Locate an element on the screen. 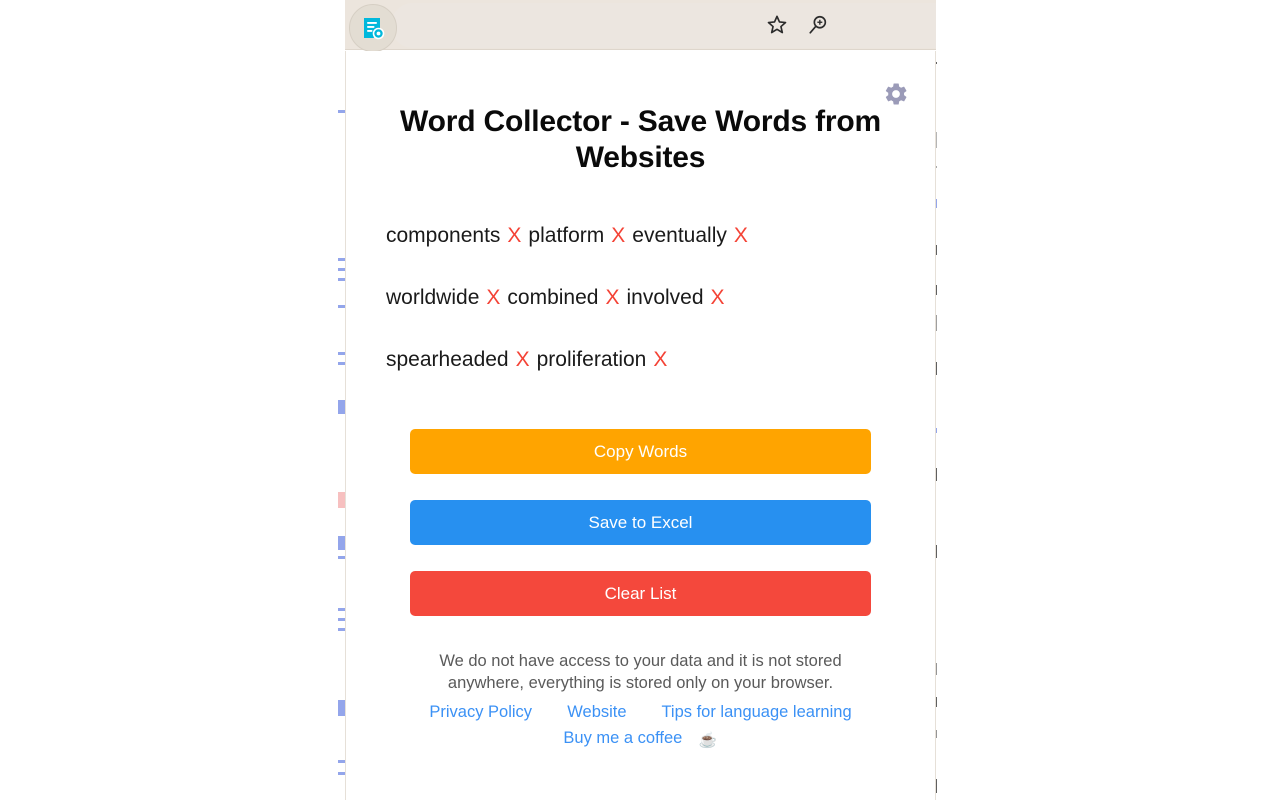  word-row: worldwide Xcombined Xinvolved X is located at coordinates (640, 298).